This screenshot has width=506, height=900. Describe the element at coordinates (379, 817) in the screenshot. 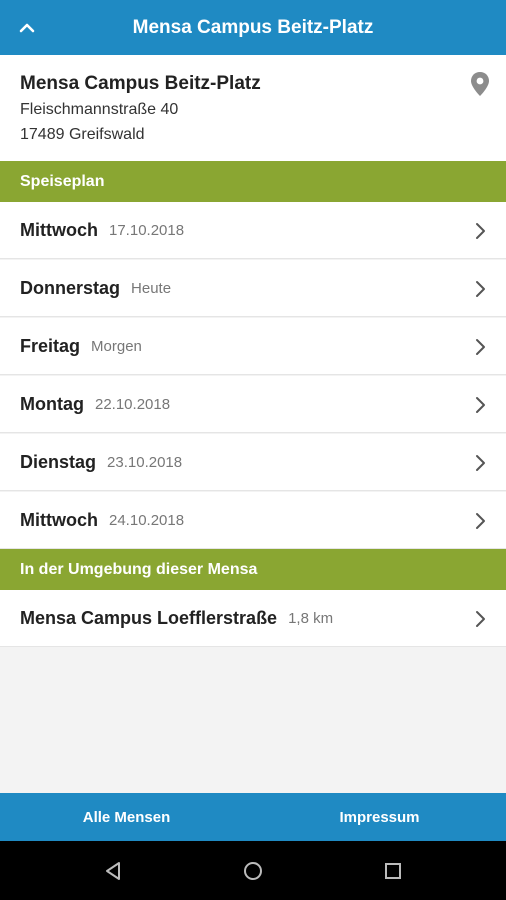

I see `impressum-button: Impressum` at that location.